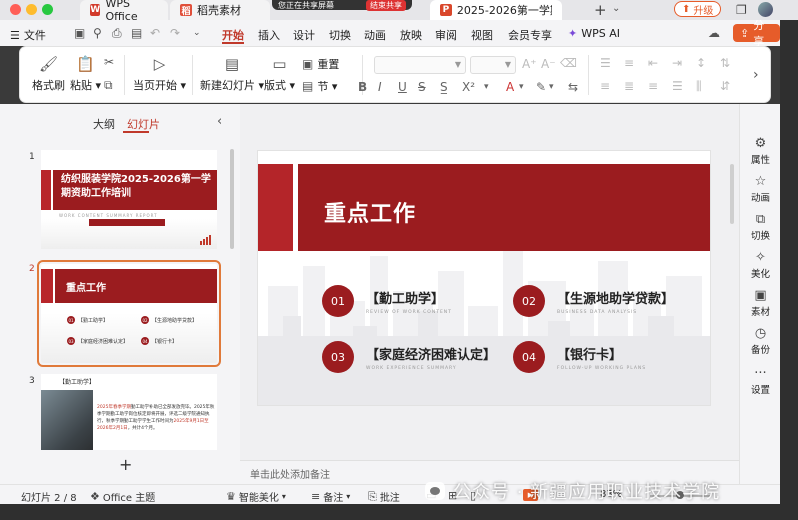 This screenshot has width=798, height=520. Describe the element at coordinates (629, 63) in the screenshot. I see `numbered-list-icon: ≡` at that location.